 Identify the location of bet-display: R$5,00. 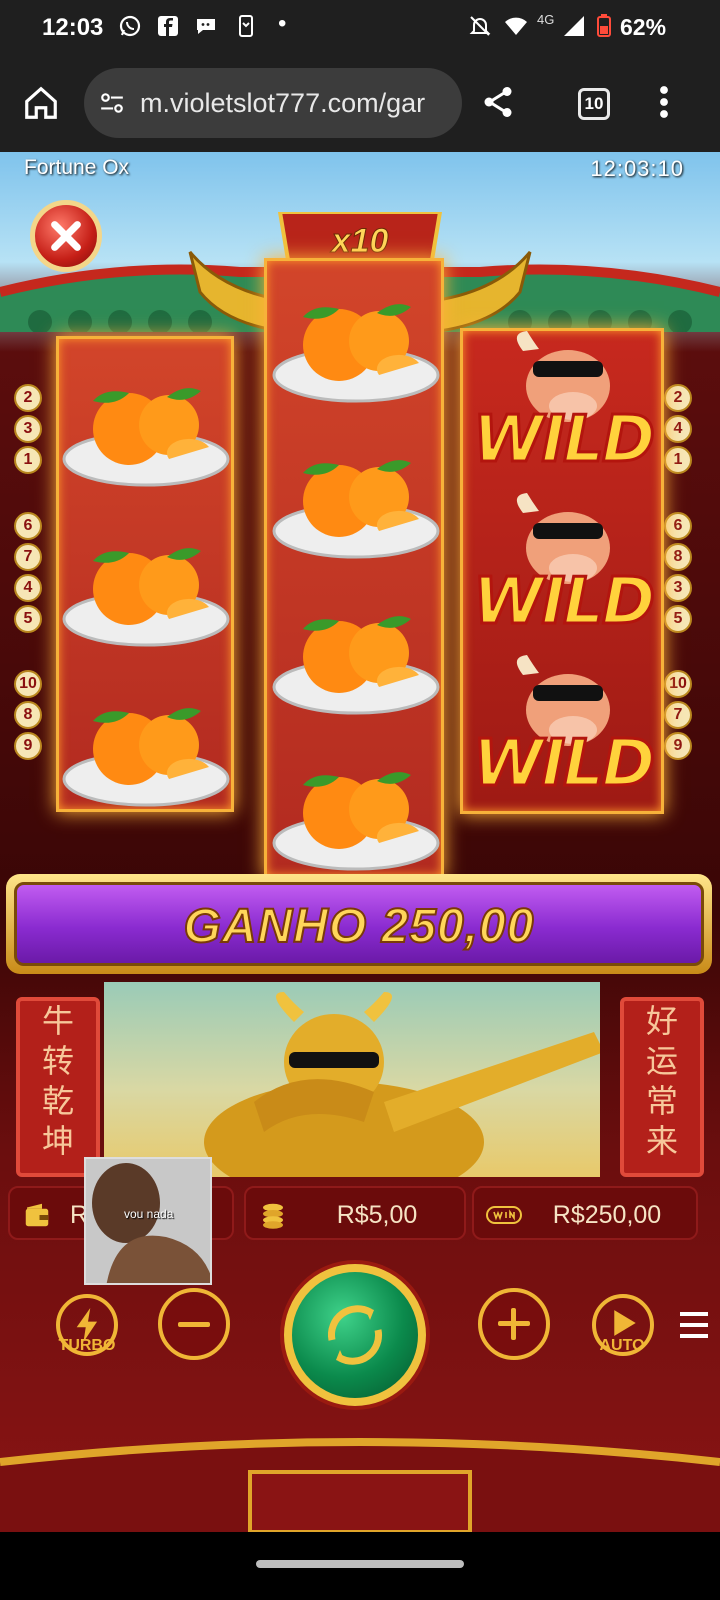
(355, 1213).